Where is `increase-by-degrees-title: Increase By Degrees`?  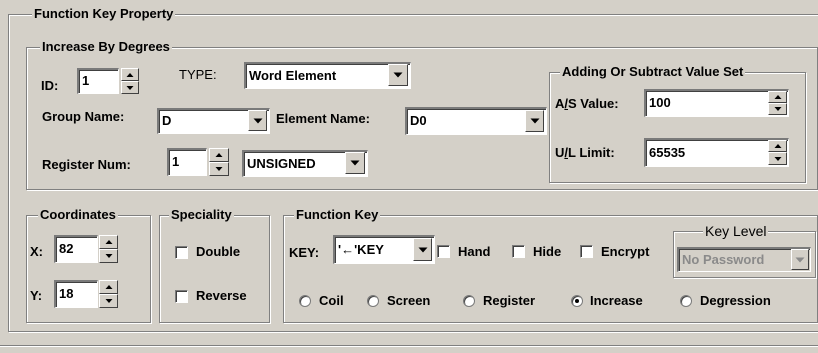 increase-by-degrees-title: Increase By Degrees is located at coordinates (106, 47).